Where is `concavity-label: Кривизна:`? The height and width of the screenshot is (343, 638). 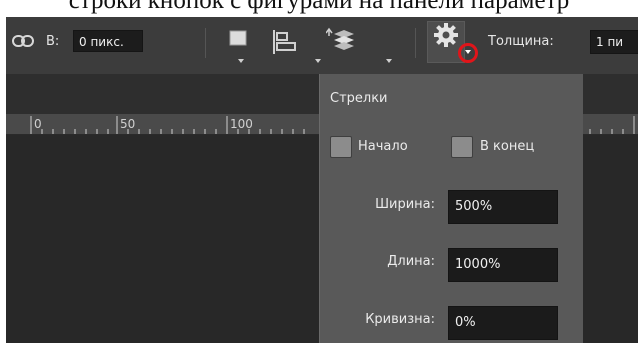
concavity-label: Кривизна: is located at coordinates (400, 319).